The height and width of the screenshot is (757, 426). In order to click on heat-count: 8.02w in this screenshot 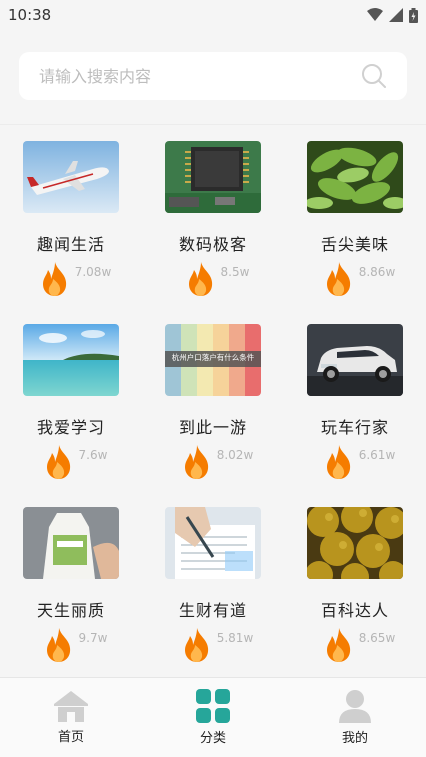, I will do `click(235, 455)`.